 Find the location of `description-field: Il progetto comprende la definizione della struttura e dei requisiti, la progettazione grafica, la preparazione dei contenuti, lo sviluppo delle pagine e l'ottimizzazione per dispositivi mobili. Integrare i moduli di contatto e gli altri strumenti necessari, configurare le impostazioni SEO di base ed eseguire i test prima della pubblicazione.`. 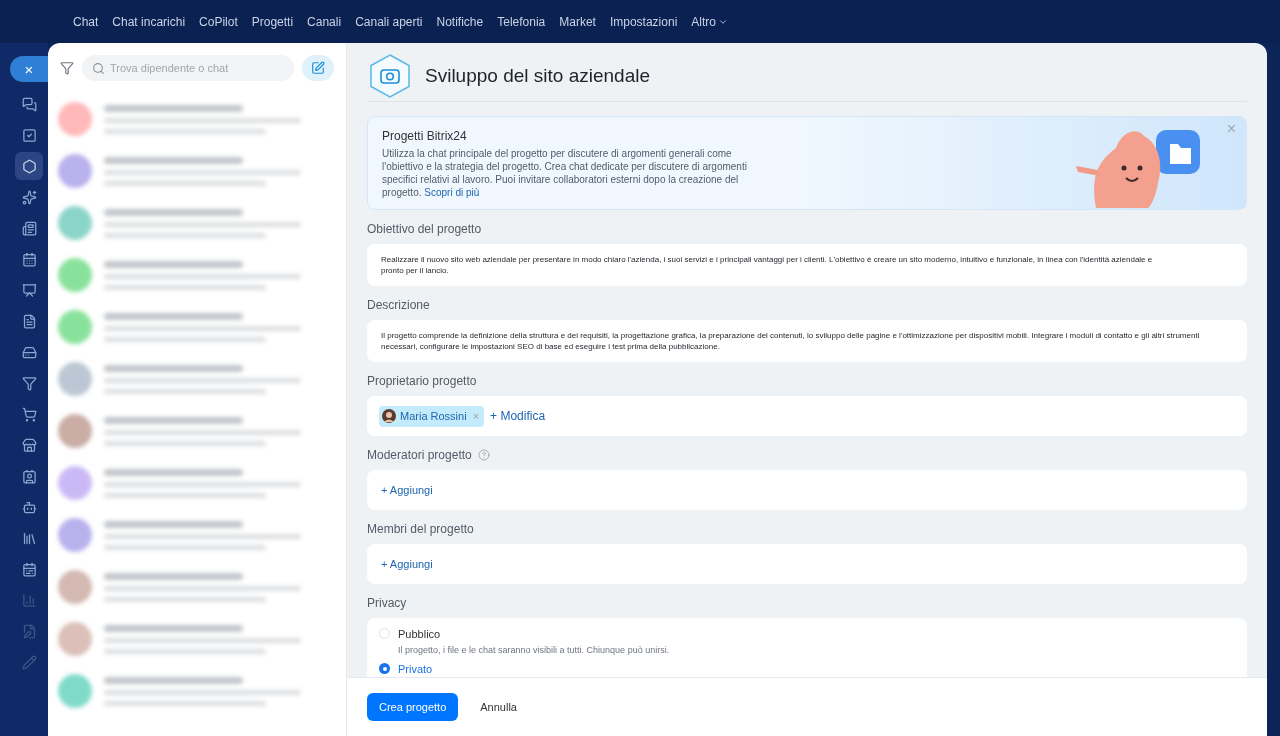

description-field: Il progetto comprende la definizione della struttura e dei requisiti, la progettazione grafica, la preparazione dei contenuti, lo sviluppo delle pagine e l'ottimizzazione per dispositivi mobili. Integrare i moduli di contatto e gli altri strumenti necessari, configurare le impostazioni SEO di base ed eseguire i test prima della pubblicazione. is located at coordinates (807, 341).